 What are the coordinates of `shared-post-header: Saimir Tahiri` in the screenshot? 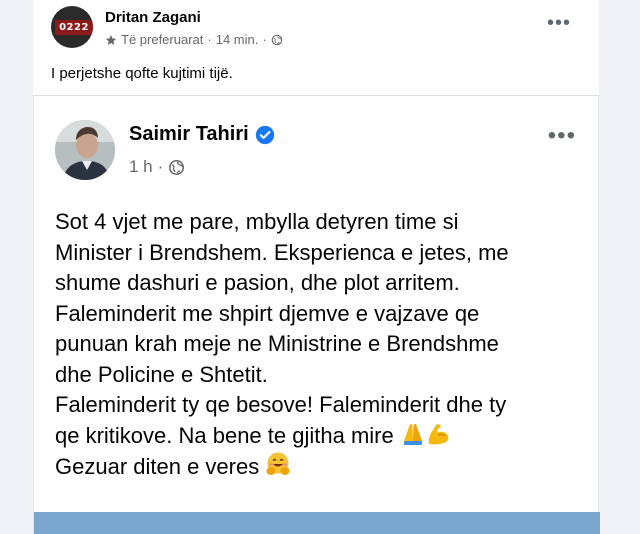 It's located at (202, 134).